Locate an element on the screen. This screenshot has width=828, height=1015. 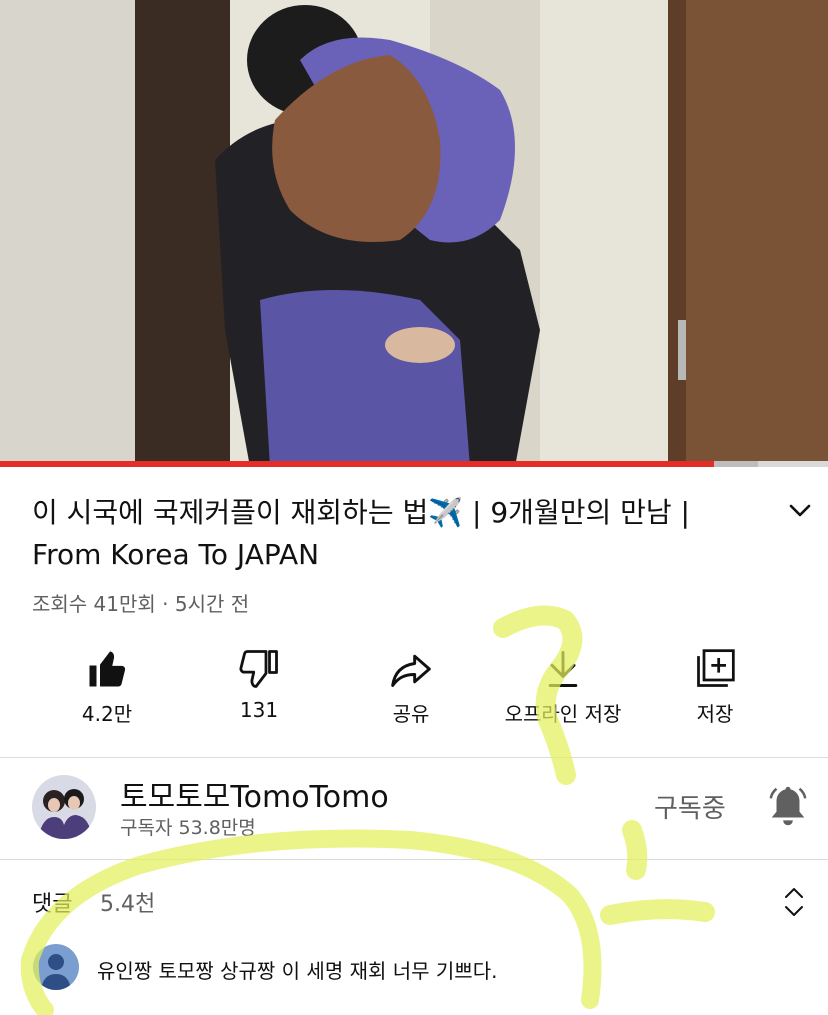
video-meta: 조회수 41만회 · 5시간 전 is located at coordinates (140, 602).